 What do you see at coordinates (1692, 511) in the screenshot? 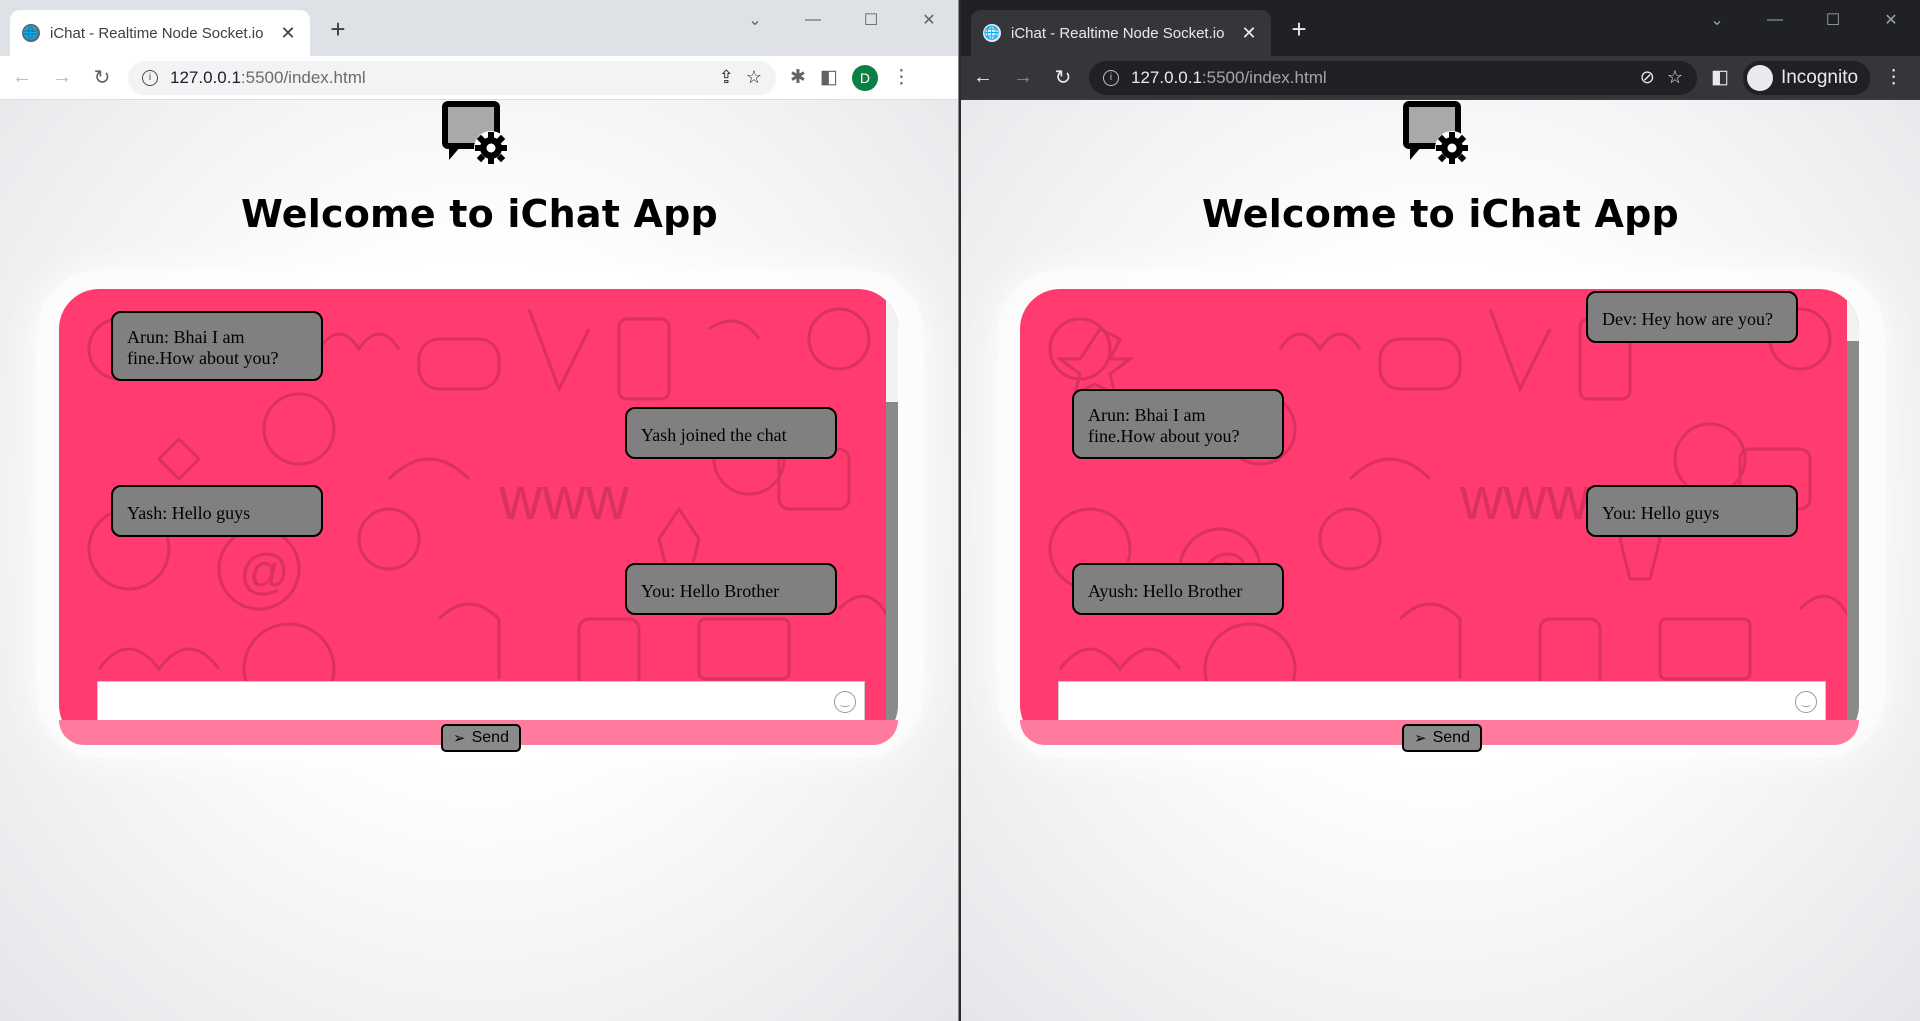
I see `message-bubble: You: Hello guys` at bounding box center [1692, 511].